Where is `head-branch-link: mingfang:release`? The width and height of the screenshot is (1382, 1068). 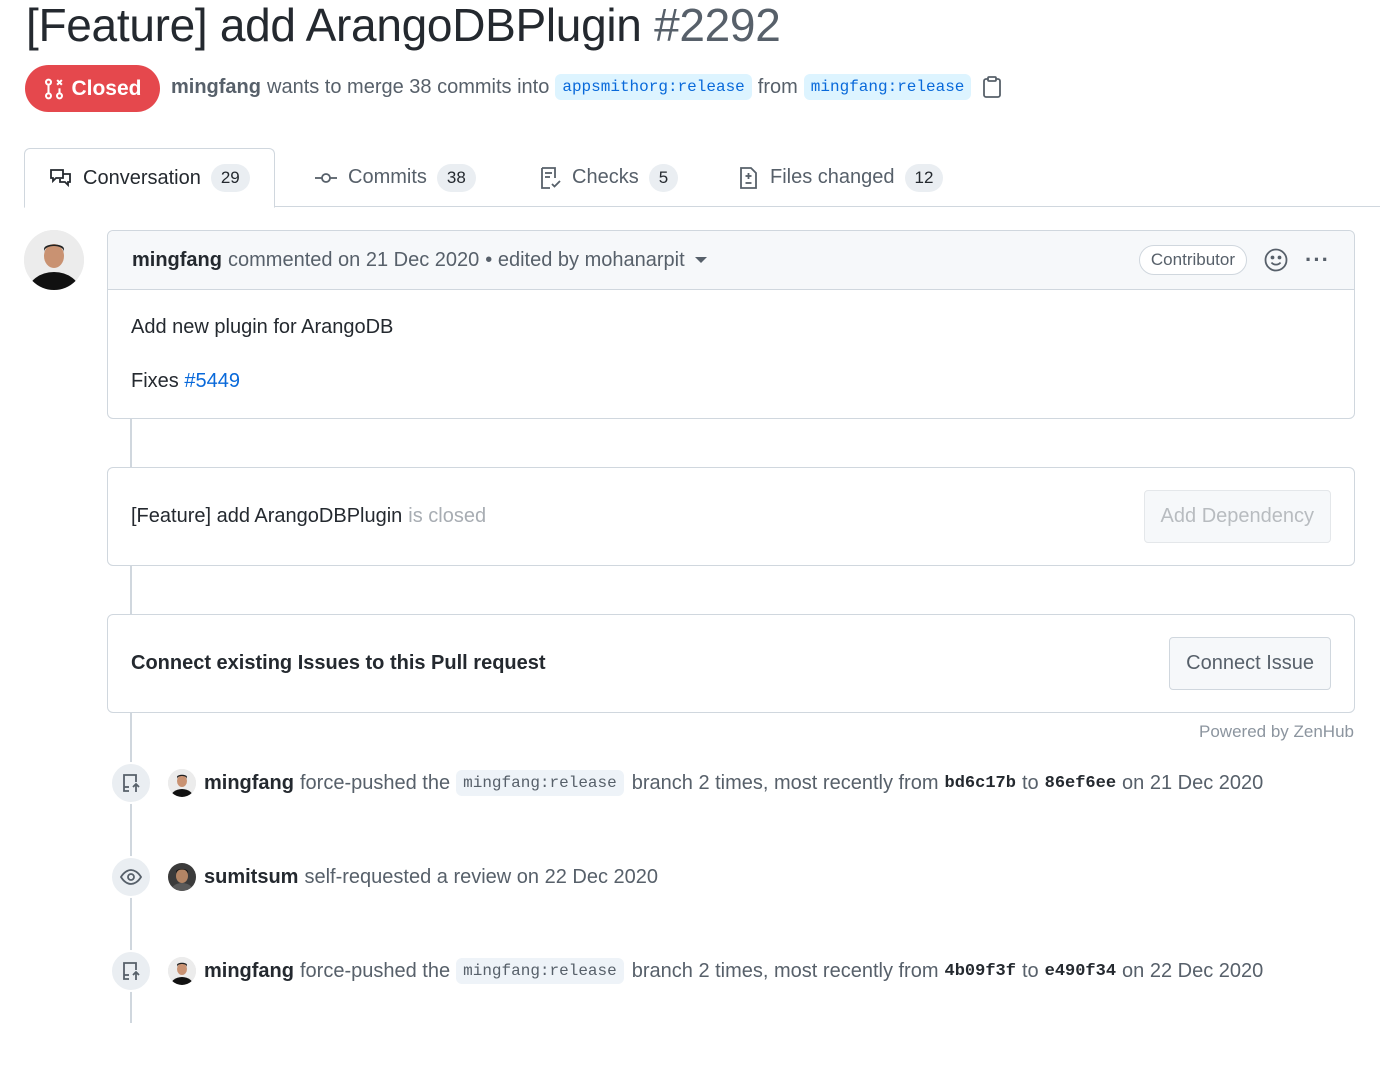 head-branch-link: mingfang:release is located at coordinates (887, 87).